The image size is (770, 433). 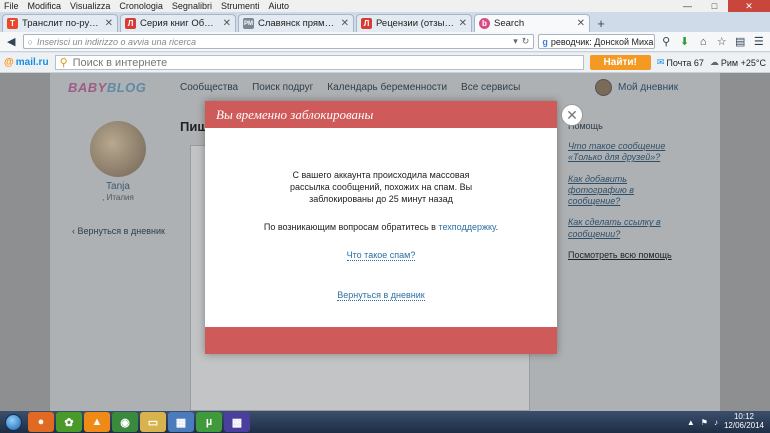 I want to click on mail-label: Почта 67, so click(x=685, y=62).